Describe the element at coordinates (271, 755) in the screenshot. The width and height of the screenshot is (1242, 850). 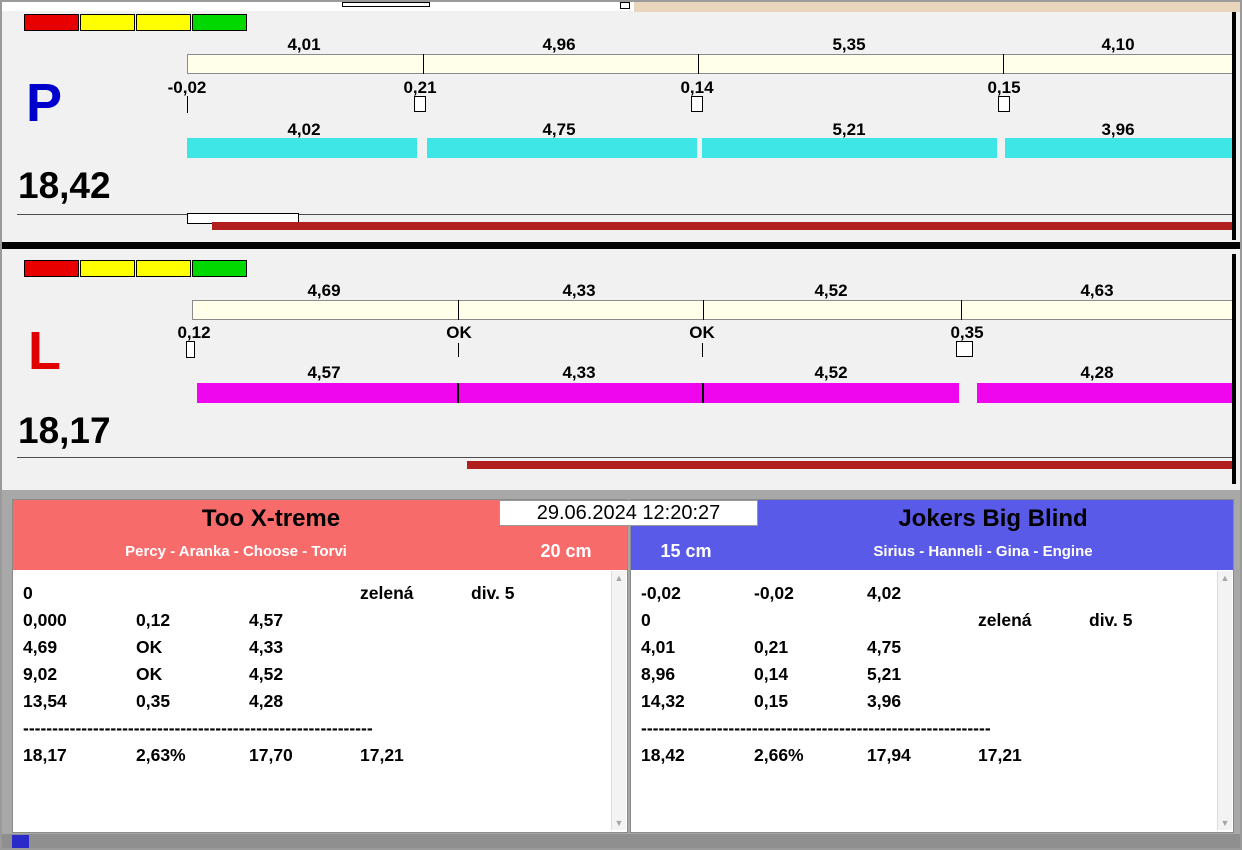
I see `result-cell: 17,70` at that location.